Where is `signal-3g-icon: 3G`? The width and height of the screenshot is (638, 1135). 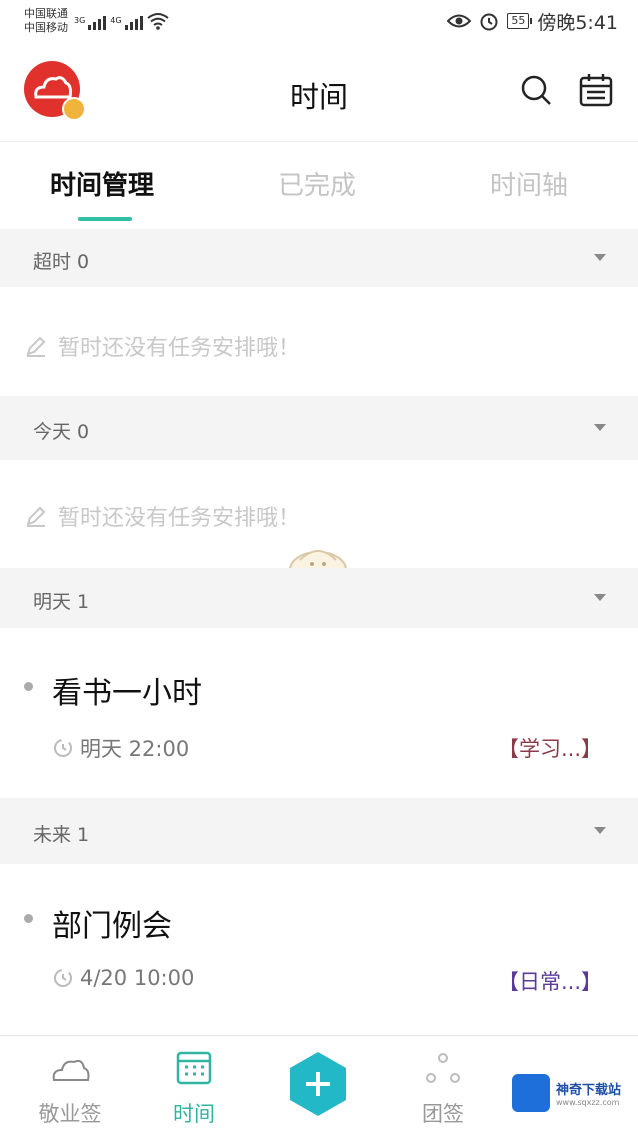 signal-3g-icon: 3G is located at coordinates (90, 23).